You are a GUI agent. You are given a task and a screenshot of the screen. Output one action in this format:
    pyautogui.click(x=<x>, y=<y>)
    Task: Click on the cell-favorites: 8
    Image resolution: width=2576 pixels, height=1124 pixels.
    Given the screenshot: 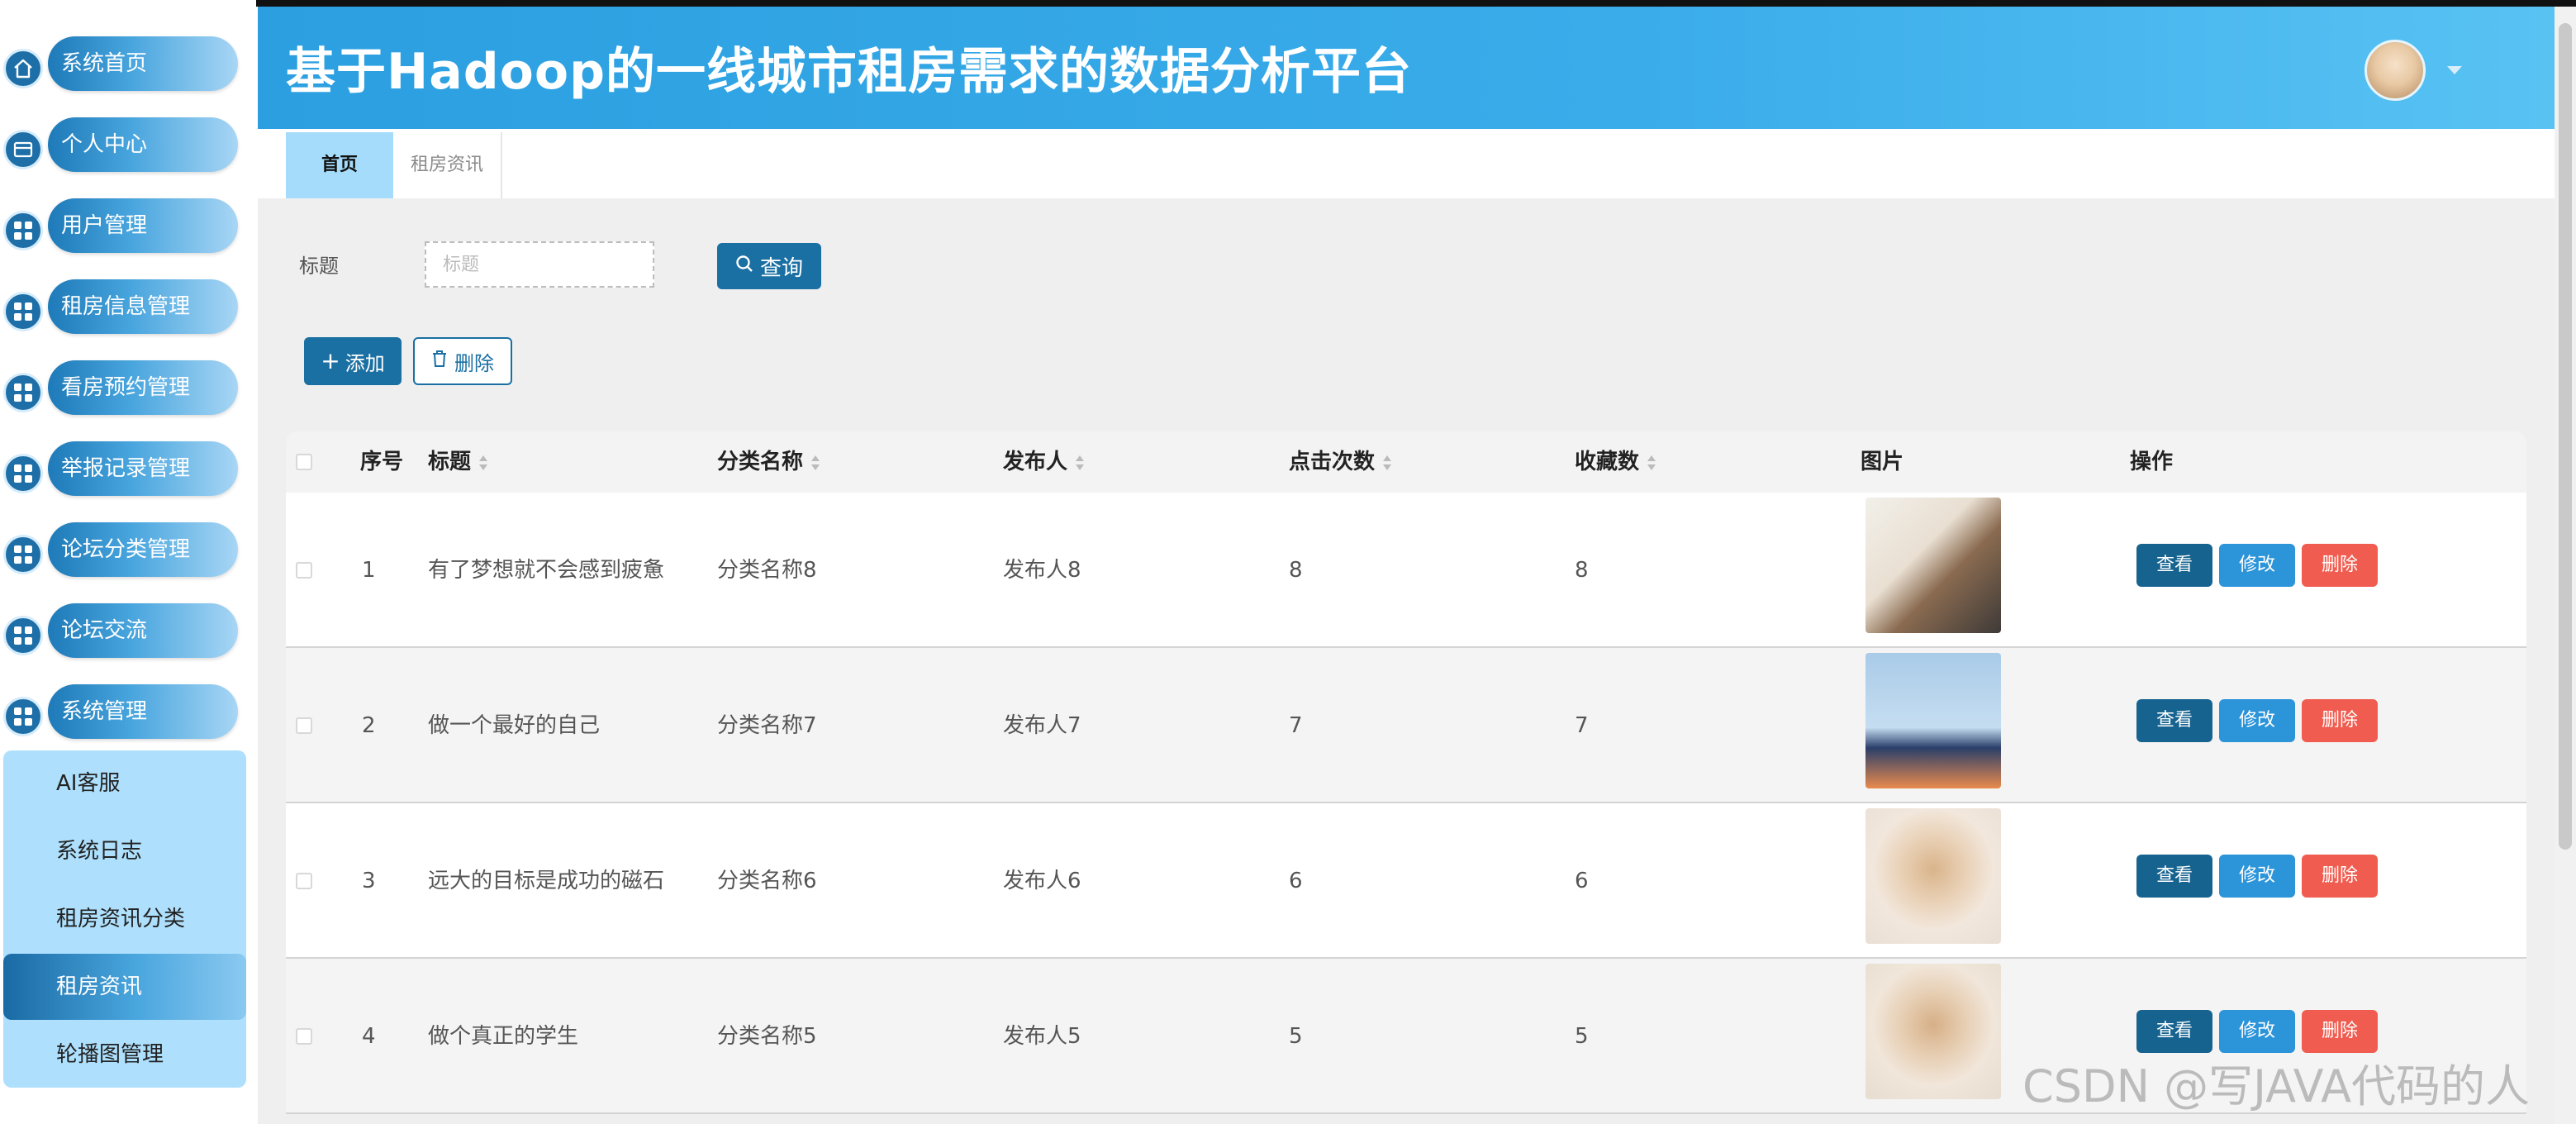 What is the action you would take?
    pyautogui.click(x=1582, y=570)
    